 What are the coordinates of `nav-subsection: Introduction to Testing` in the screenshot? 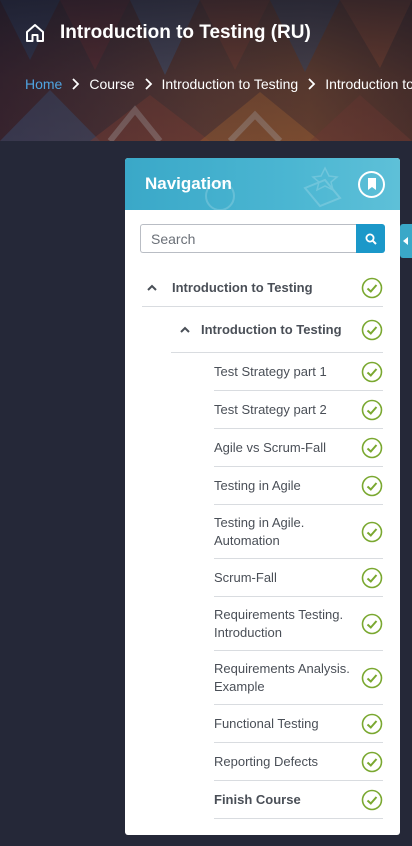 It's located at (277, 330).